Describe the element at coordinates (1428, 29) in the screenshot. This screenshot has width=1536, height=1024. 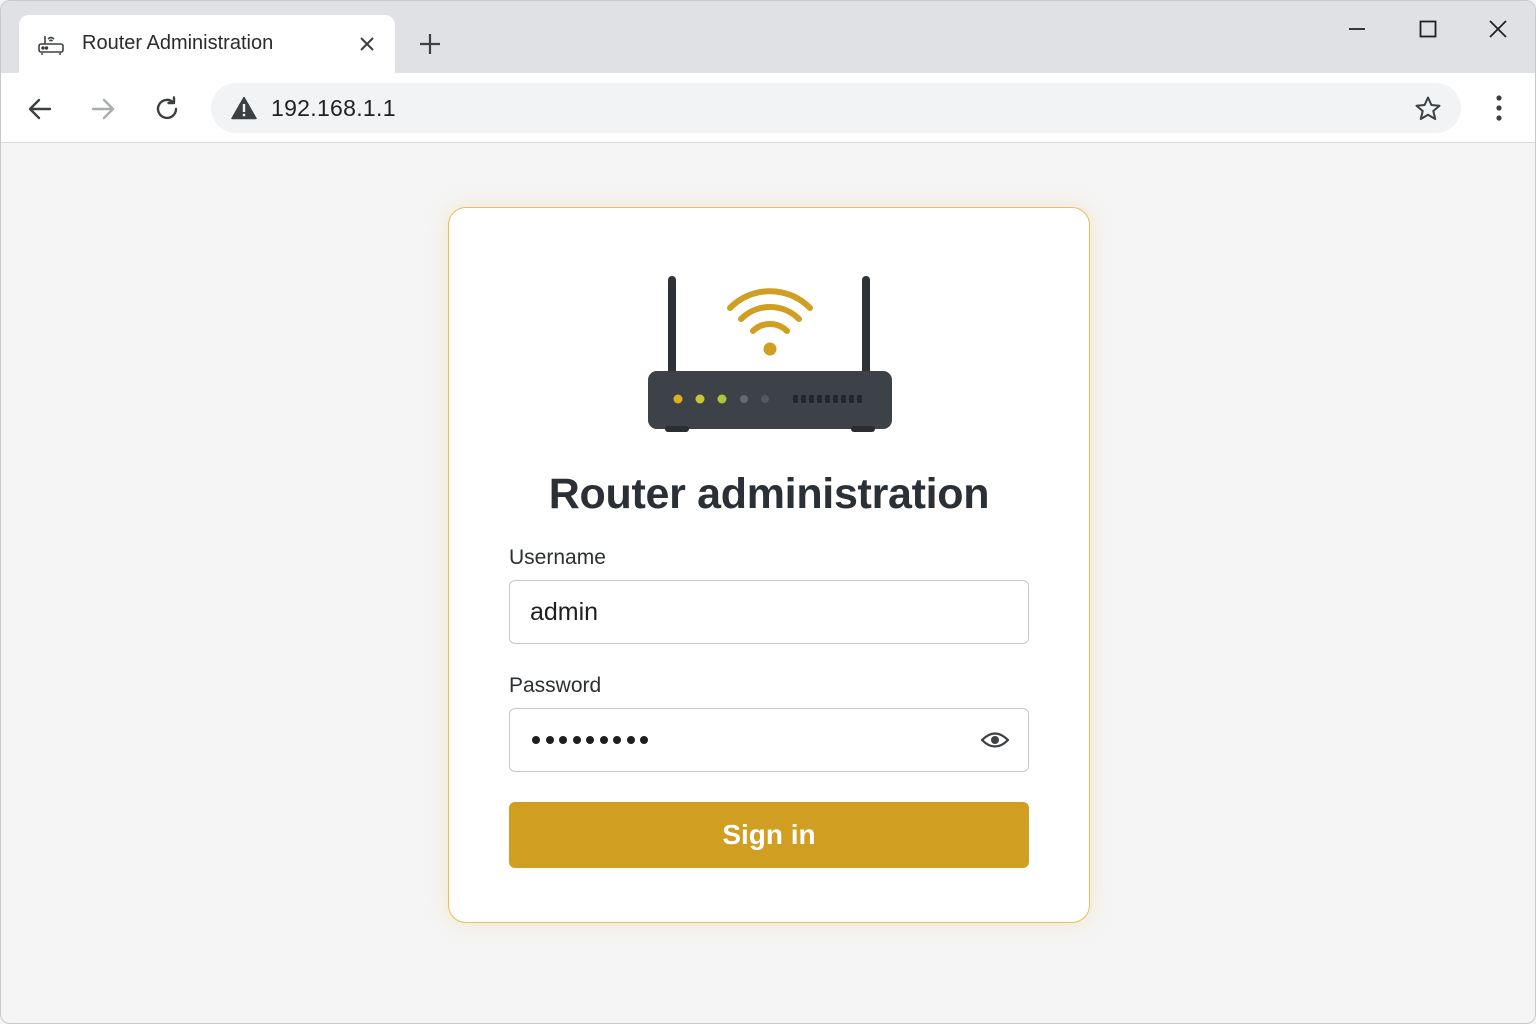
I see `maximize-icon` at that location.